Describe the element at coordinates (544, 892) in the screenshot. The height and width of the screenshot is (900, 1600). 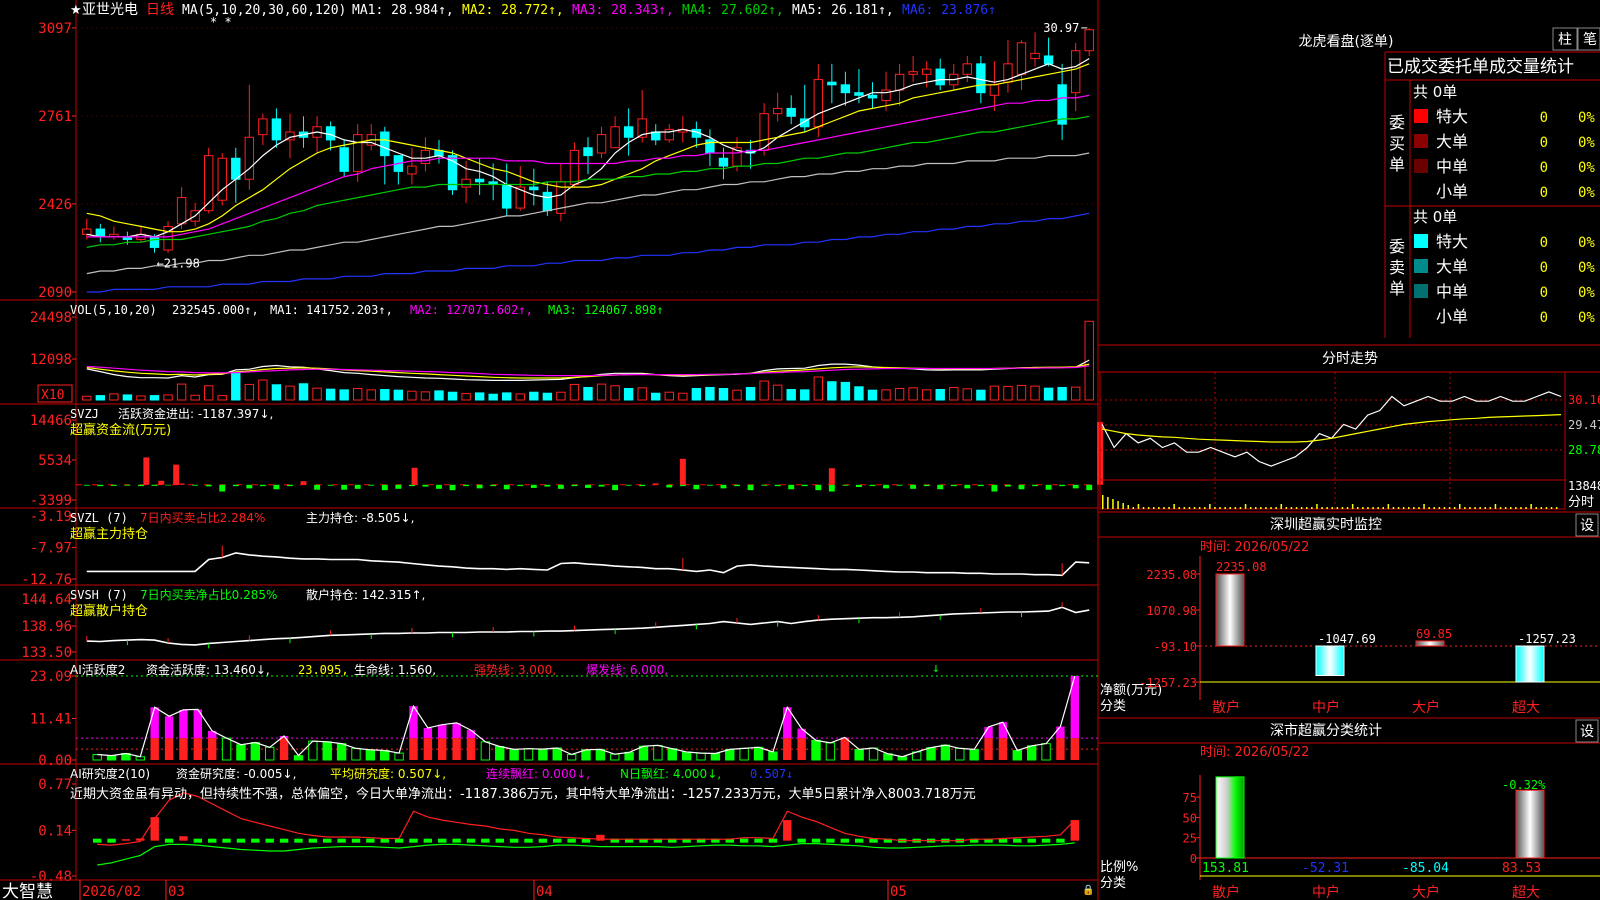
I see `date-label: 04` at that location.